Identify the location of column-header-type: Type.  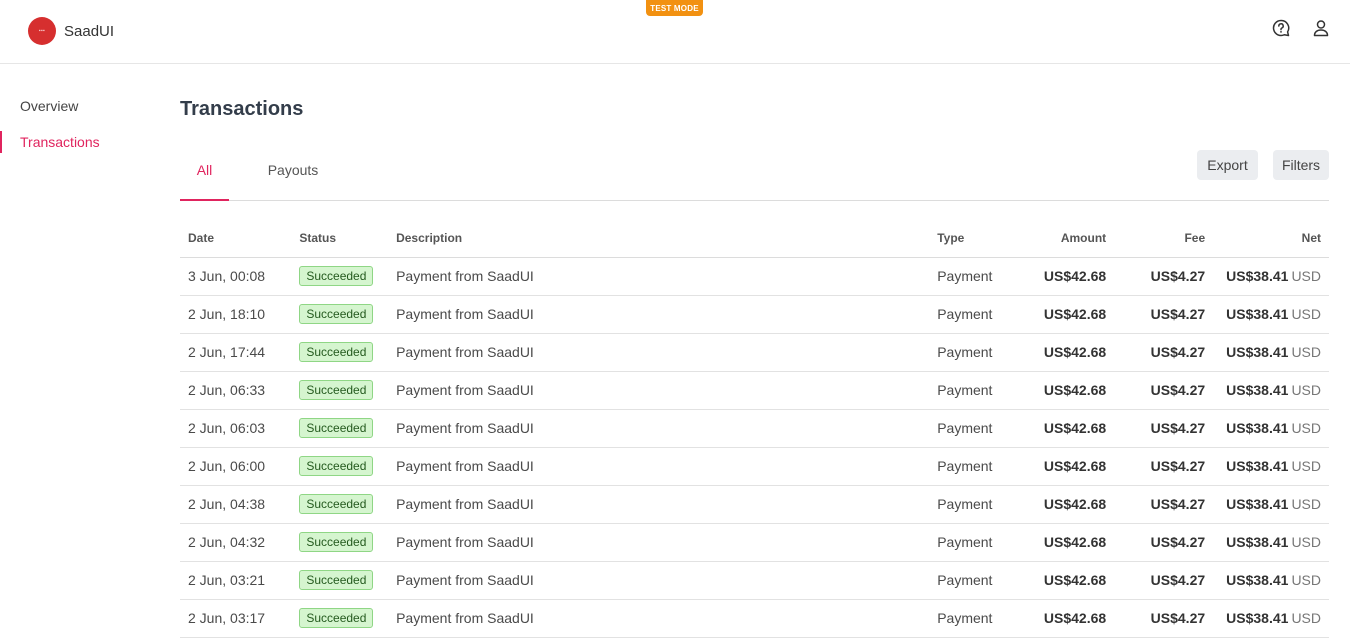
(964, 238).